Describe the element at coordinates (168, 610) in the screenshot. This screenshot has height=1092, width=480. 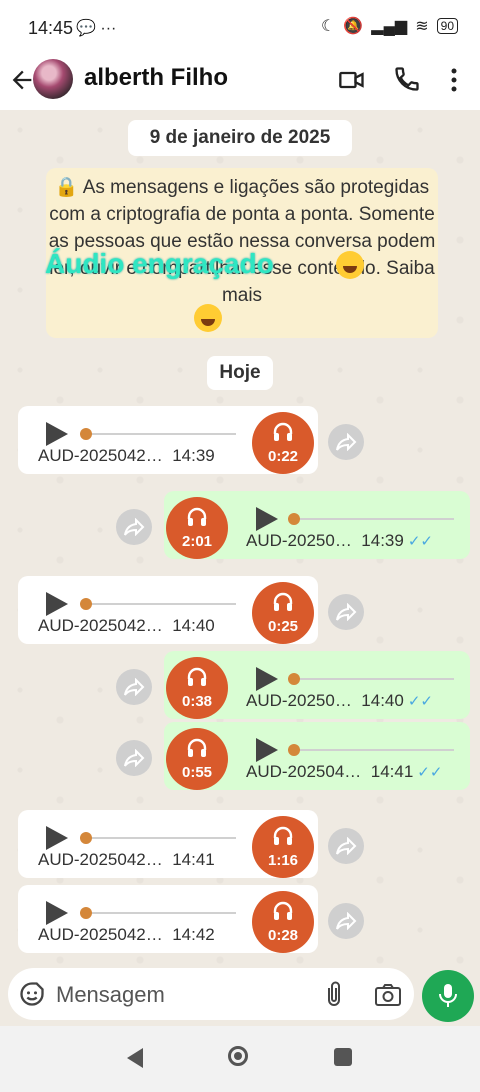
I see `incoming-audio-message: AUD-2025042… 14:40 0:25` at that location.